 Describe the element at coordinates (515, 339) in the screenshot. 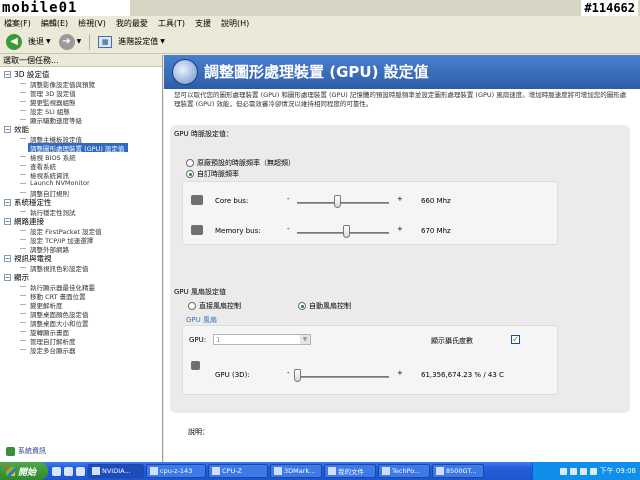

I see `show-celsius-checkbox: ✓` at that location.